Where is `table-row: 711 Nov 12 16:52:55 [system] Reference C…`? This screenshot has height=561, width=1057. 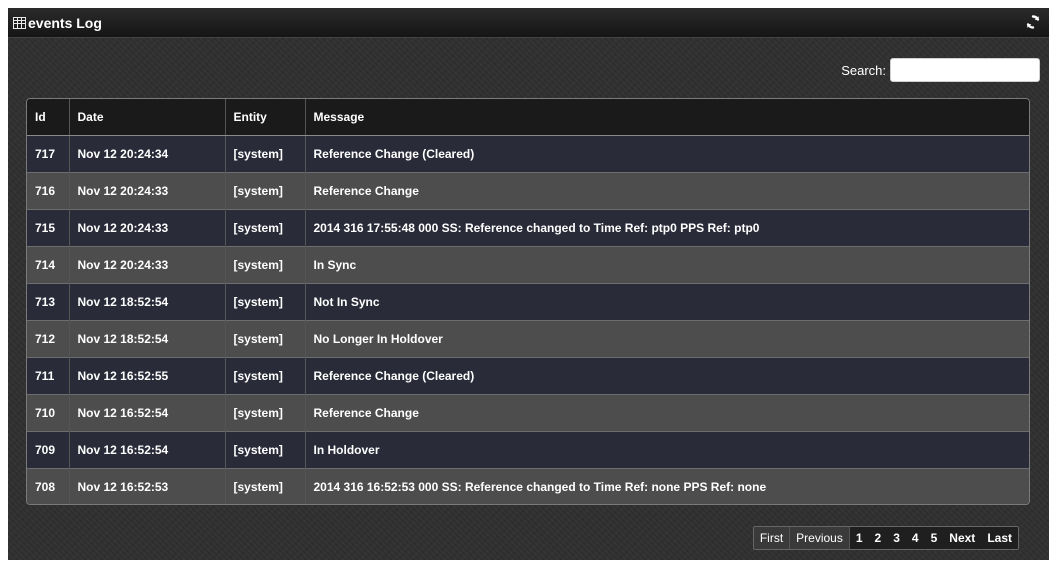
table-row: 711 Nov 12 16:52:55 [system] Reference C… is located at coordinates (528, 375).